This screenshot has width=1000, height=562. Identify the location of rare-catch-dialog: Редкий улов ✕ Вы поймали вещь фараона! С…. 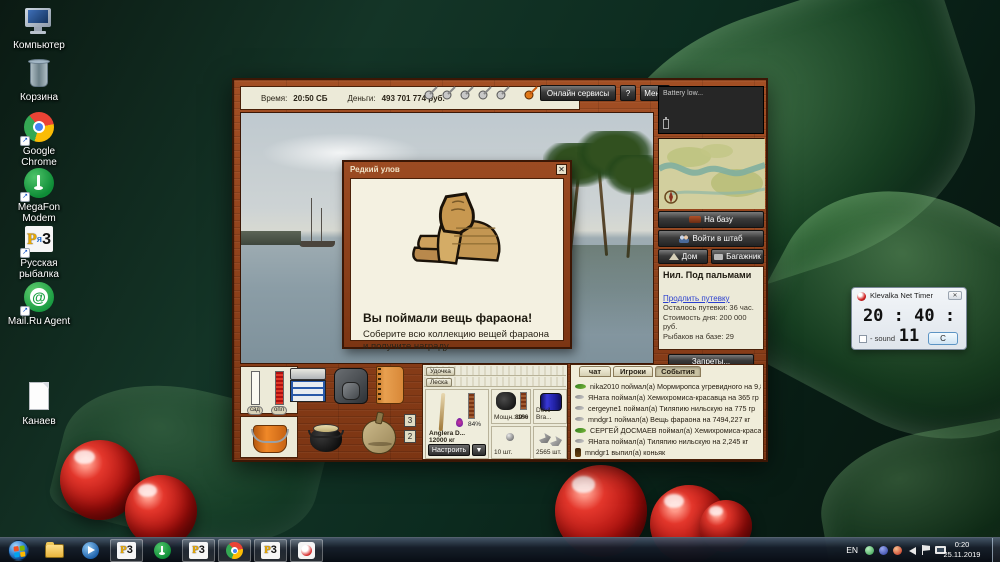
(457, 256).